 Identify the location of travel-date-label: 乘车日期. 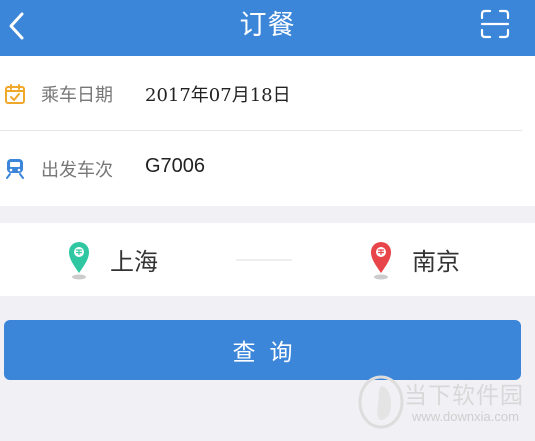
(77, 95).